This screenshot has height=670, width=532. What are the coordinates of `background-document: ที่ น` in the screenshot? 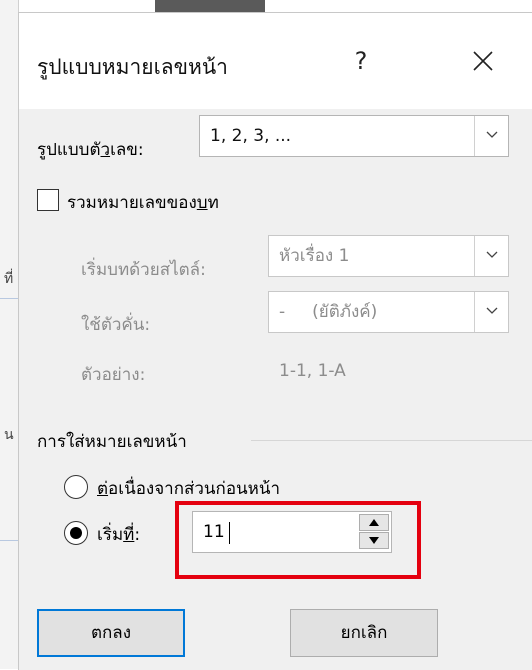 It's located at (9, 334).